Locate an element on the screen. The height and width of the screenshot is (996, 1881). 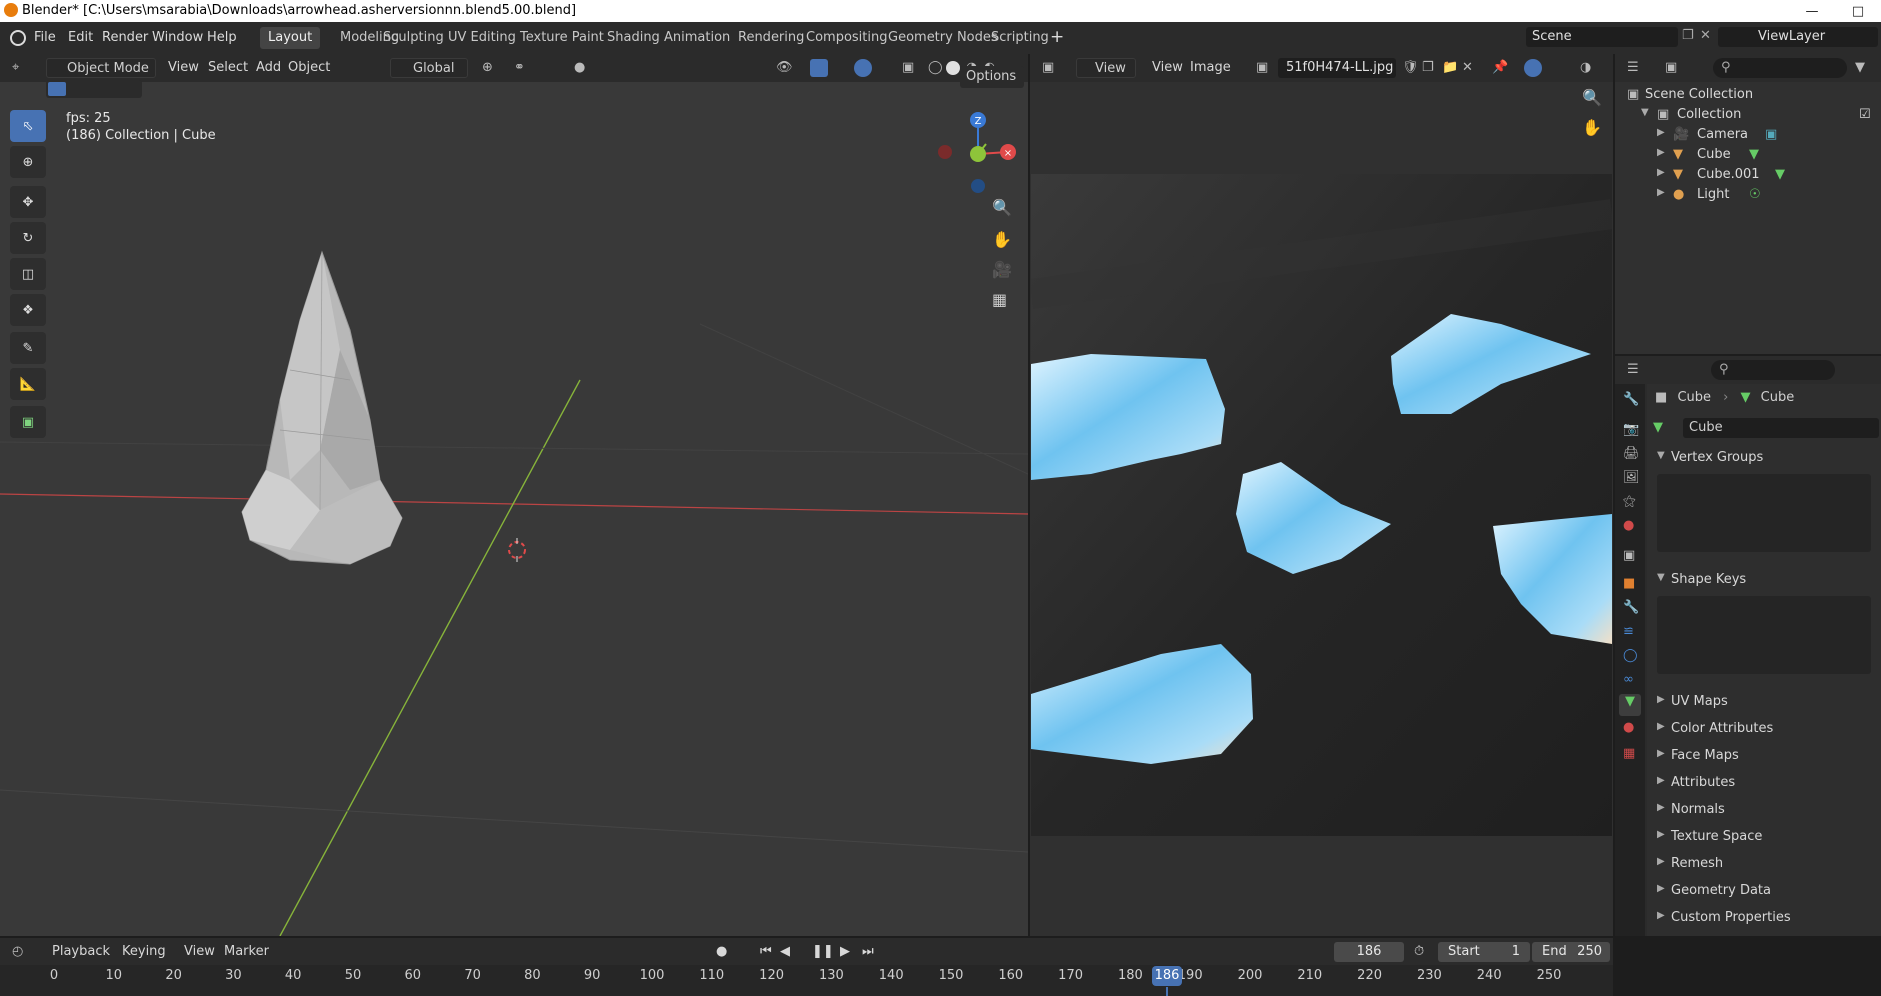
xray-icon: ▣ is located at coordinates (908, 67).